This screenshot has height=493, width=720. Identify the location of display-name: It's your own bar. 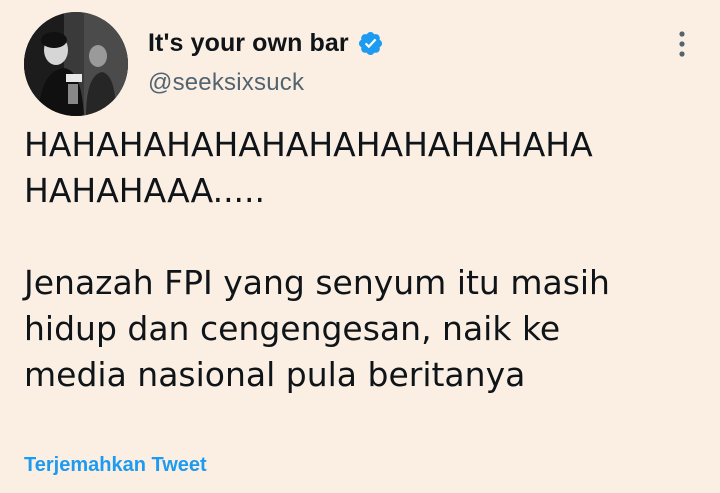
(248, 43).